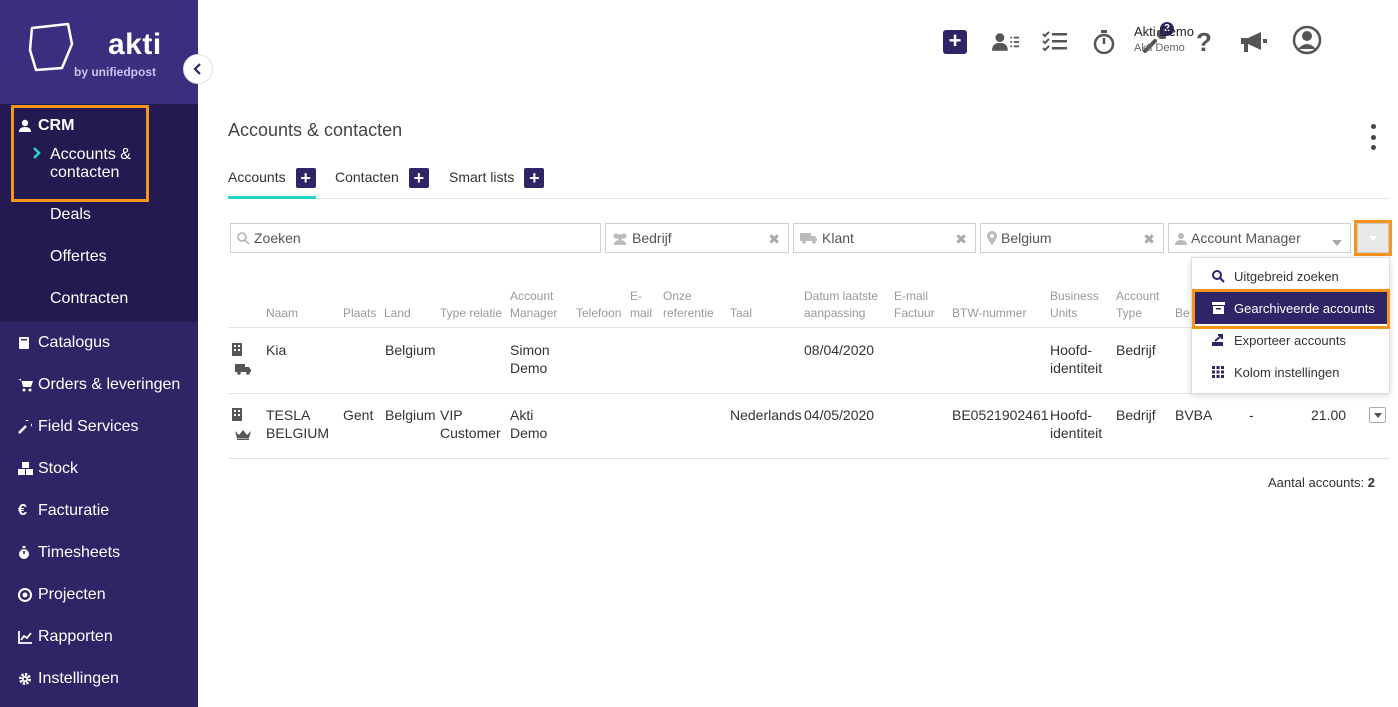  Describe the element at coordinates (1373, 238) in the screenshot. I see `options-dropdown-button` at that location.